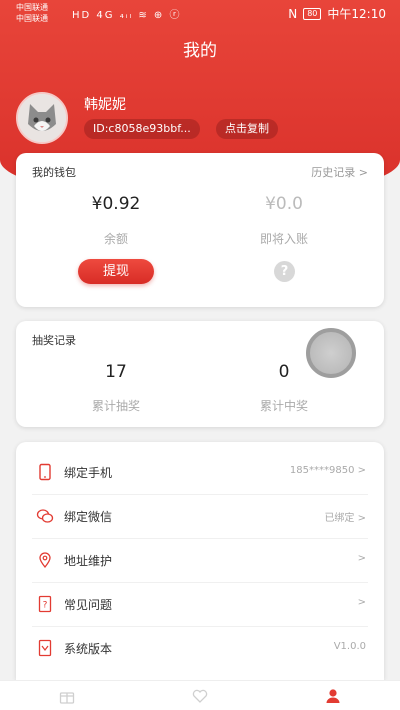  Describe the element at coordinates (88, 561) in the screenshot. I see `menu-item-label: 地址维护` at that location.